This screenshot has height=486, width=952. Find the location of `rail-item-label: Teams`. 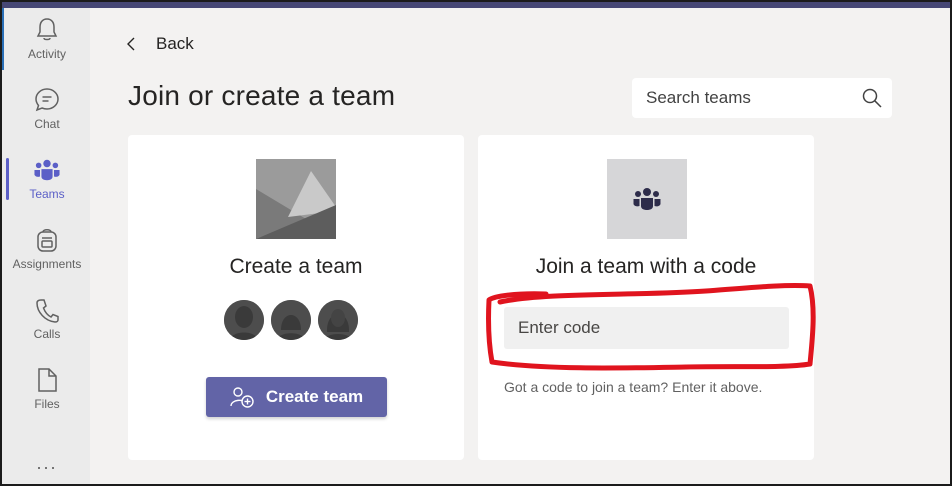

rail-item-label: Teams is located at coordinates (47, 194).